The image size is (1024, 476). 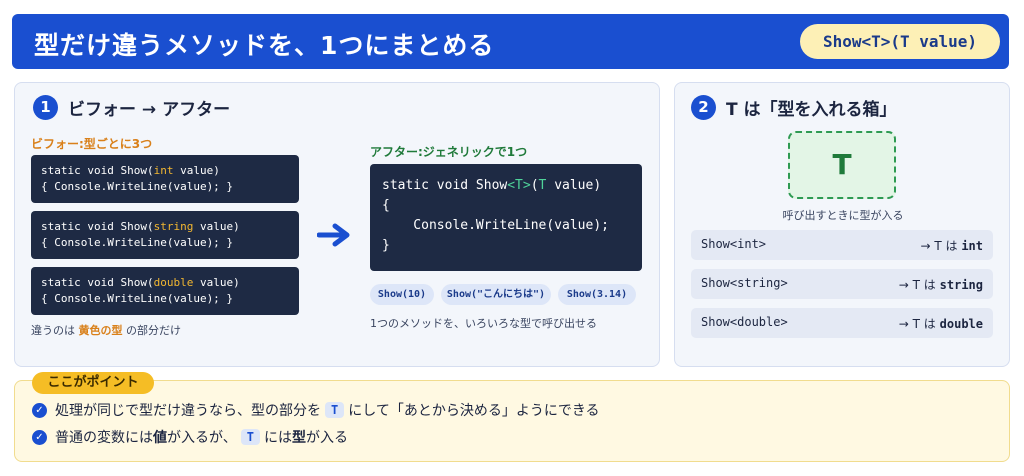 What do you see at coordinates (190, 437) in the screenshot?
I see `key-point-2: ✓ 普通の変数には値が入るが、 T には型が入る` at bounding box center [190, 437].